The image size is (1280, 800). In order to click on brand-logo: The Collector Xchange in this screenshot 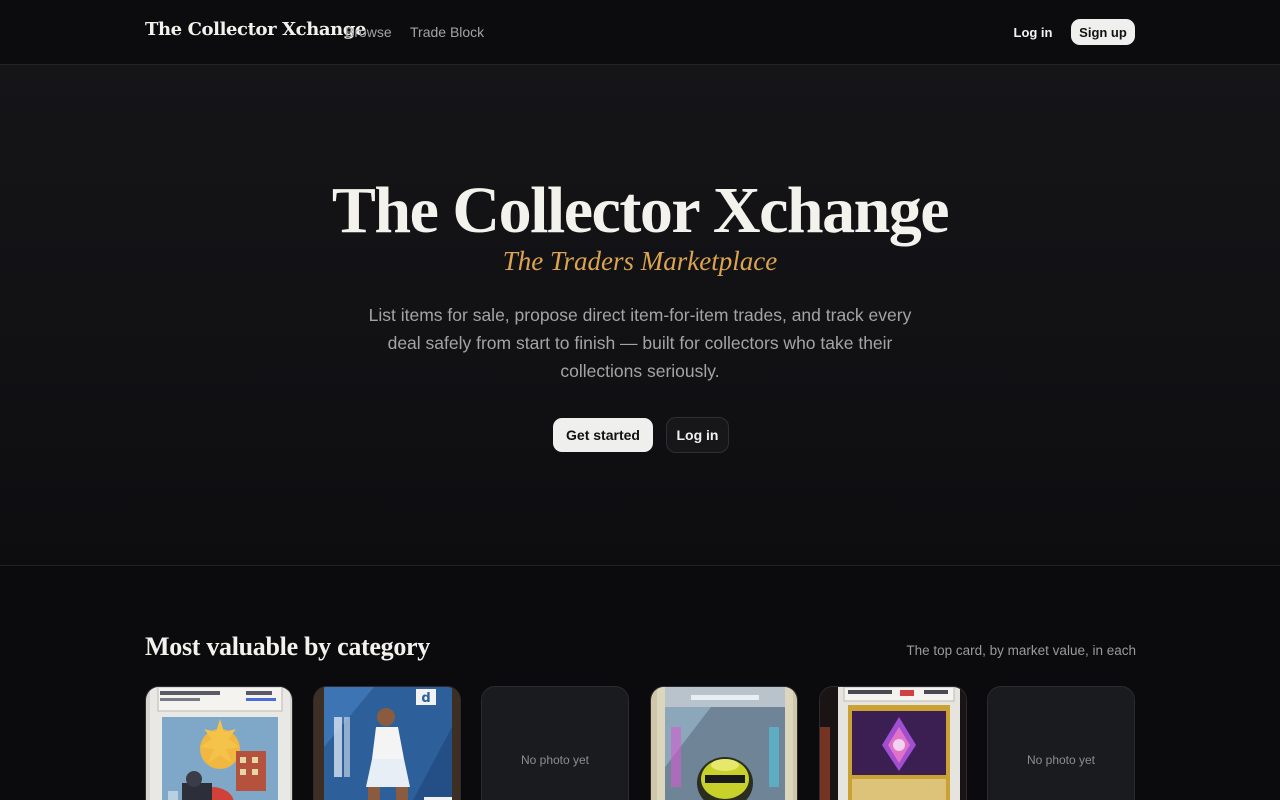, I will do `click(255, 29)`.